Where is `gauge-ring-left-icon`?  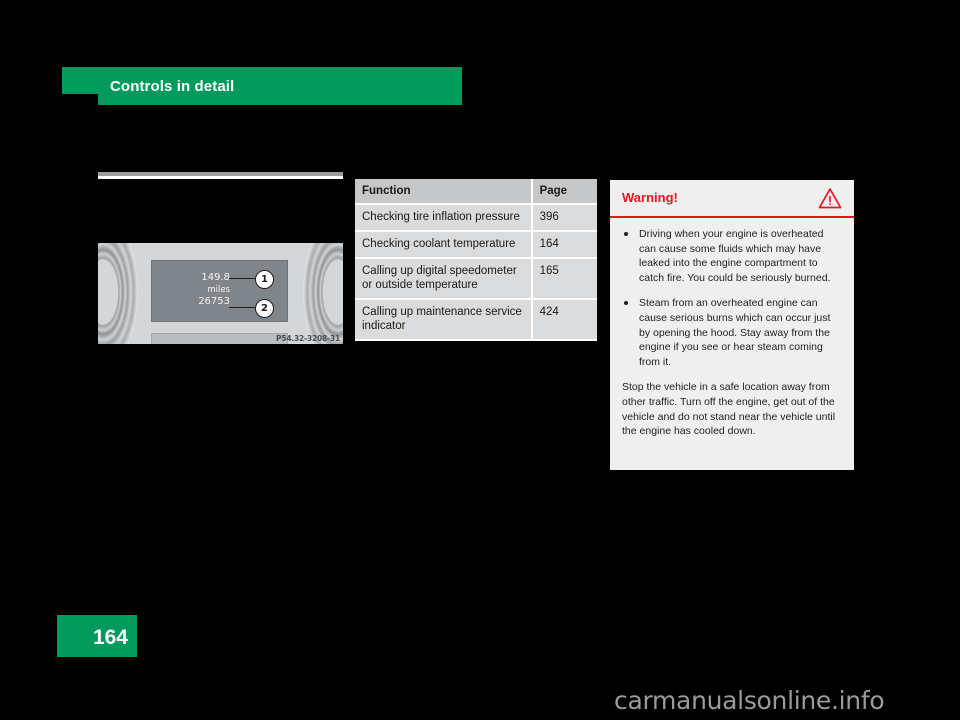
gauge-ring-left-icon is located at coordinates (118, 293).